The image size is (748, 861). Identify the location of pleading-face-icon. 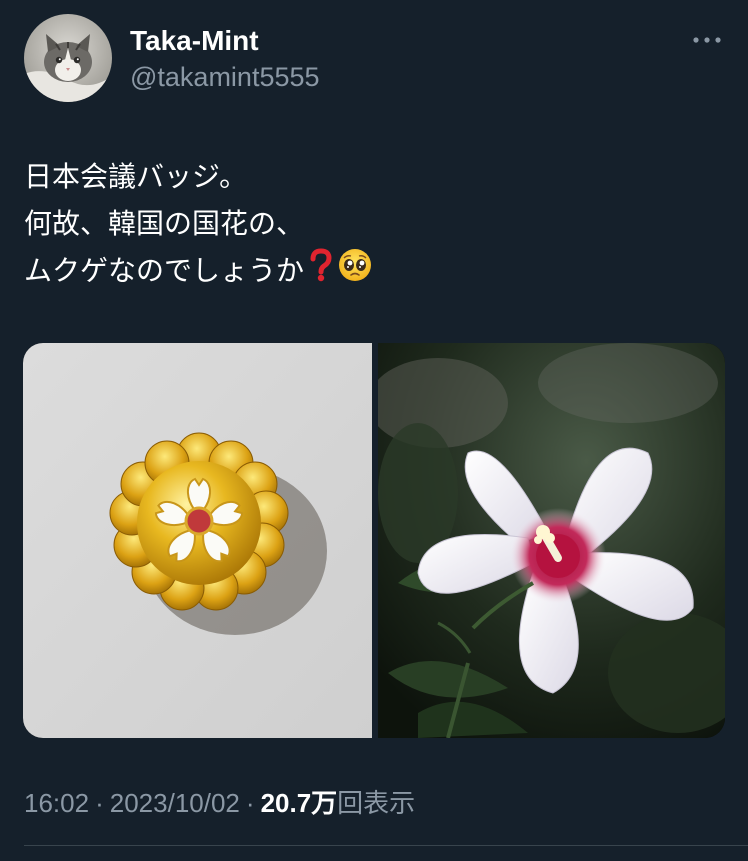
(355, 272).